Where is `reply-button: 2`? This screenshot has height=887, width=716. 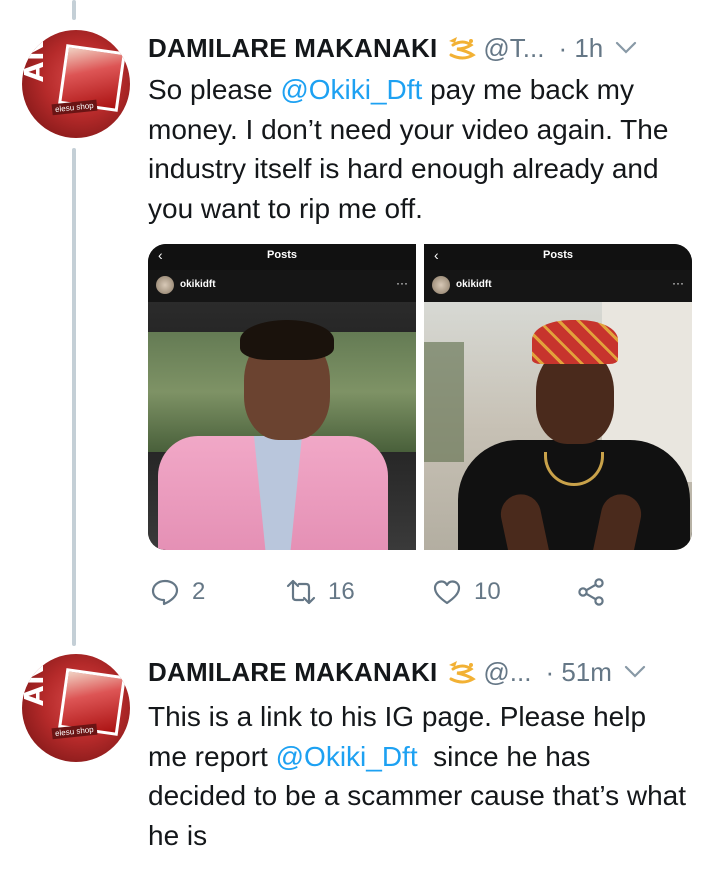
reply-button: 2 is located at coordinates (177, 592).